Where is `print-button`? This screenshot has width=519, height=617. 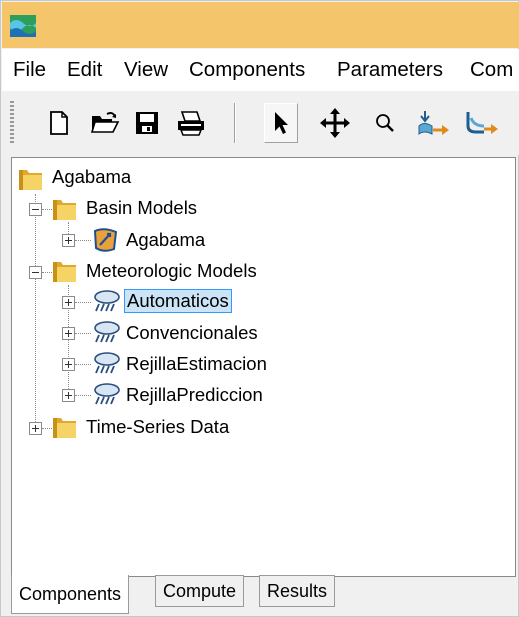
print-button is located at coordinates (191, 123).